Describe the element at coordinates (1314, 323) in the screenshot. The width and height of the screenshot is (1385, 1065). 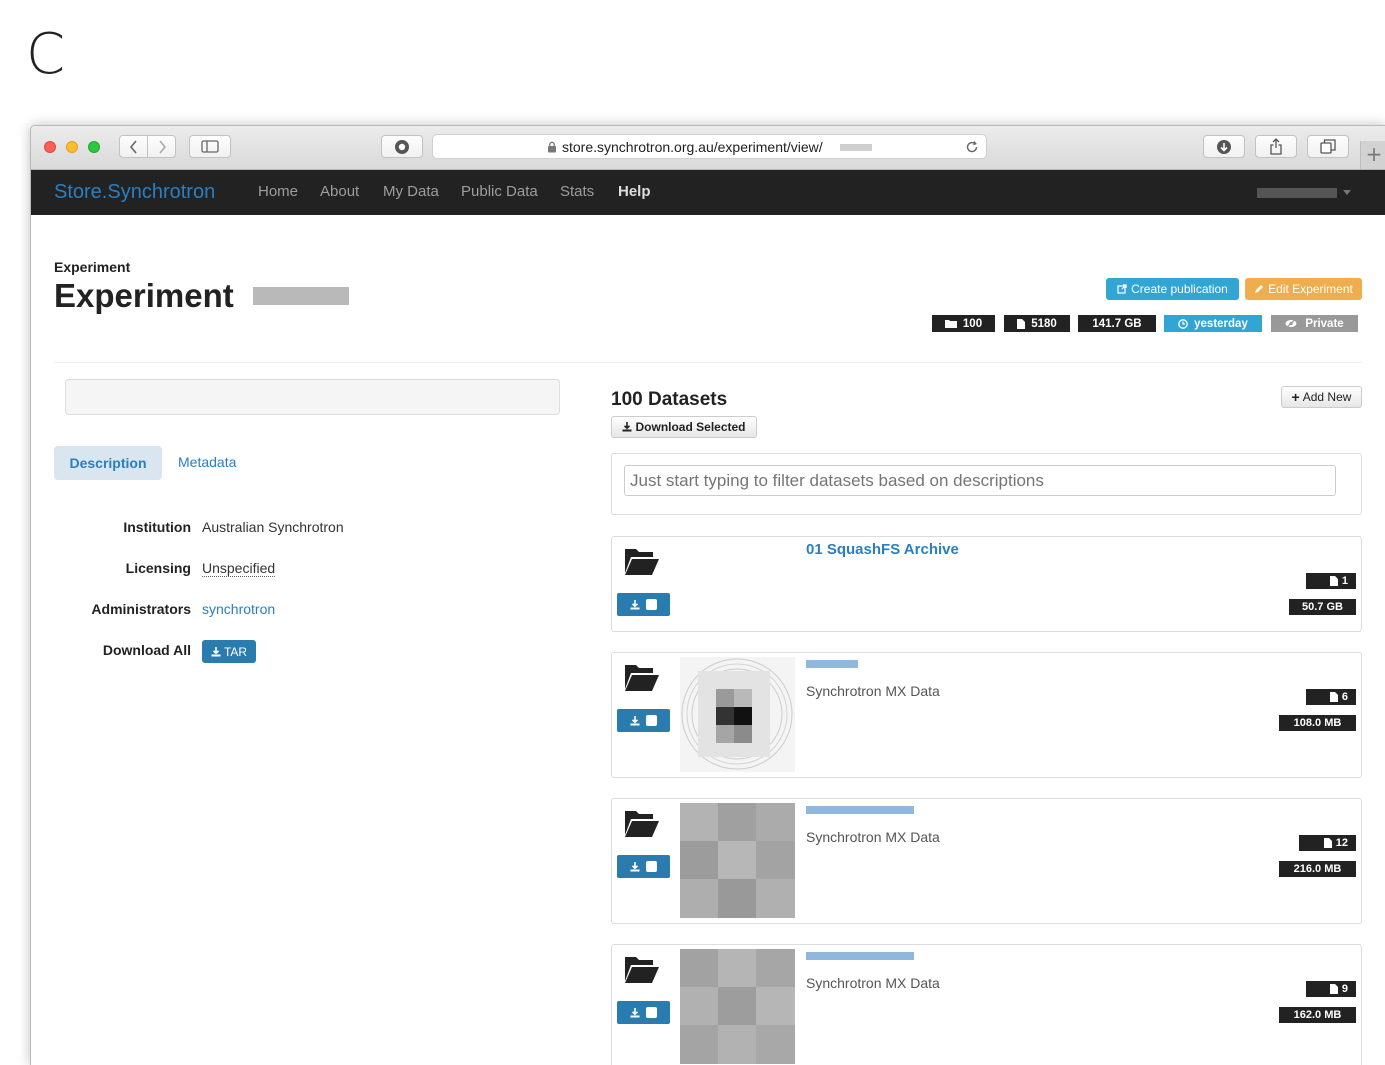
I see `visibility-badge: Private` at that location.